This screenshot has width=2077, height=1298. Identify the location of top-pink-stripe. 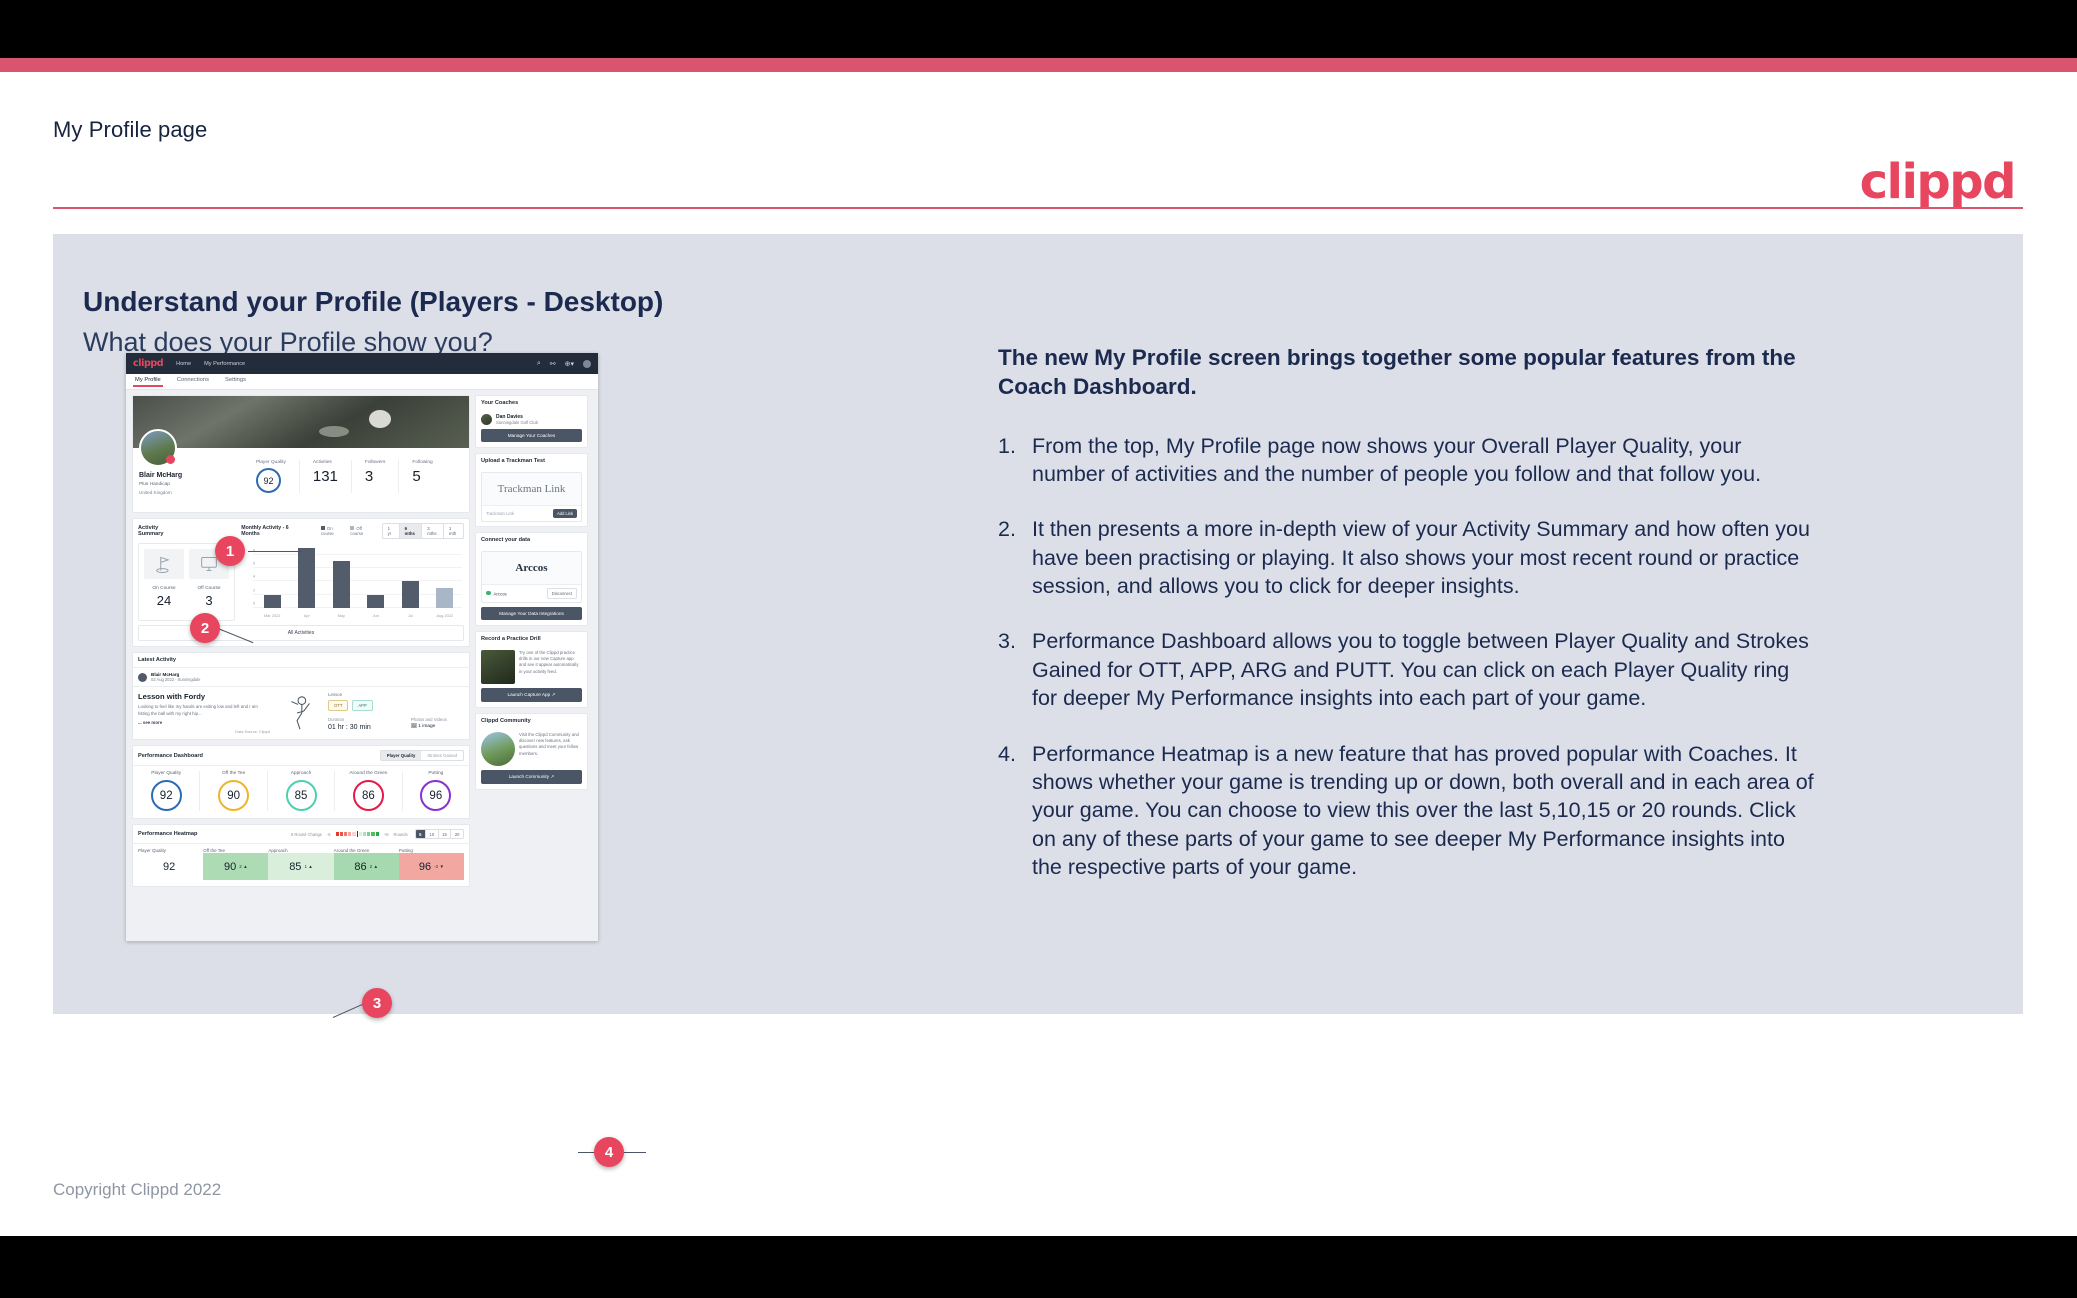
(1038, 65).